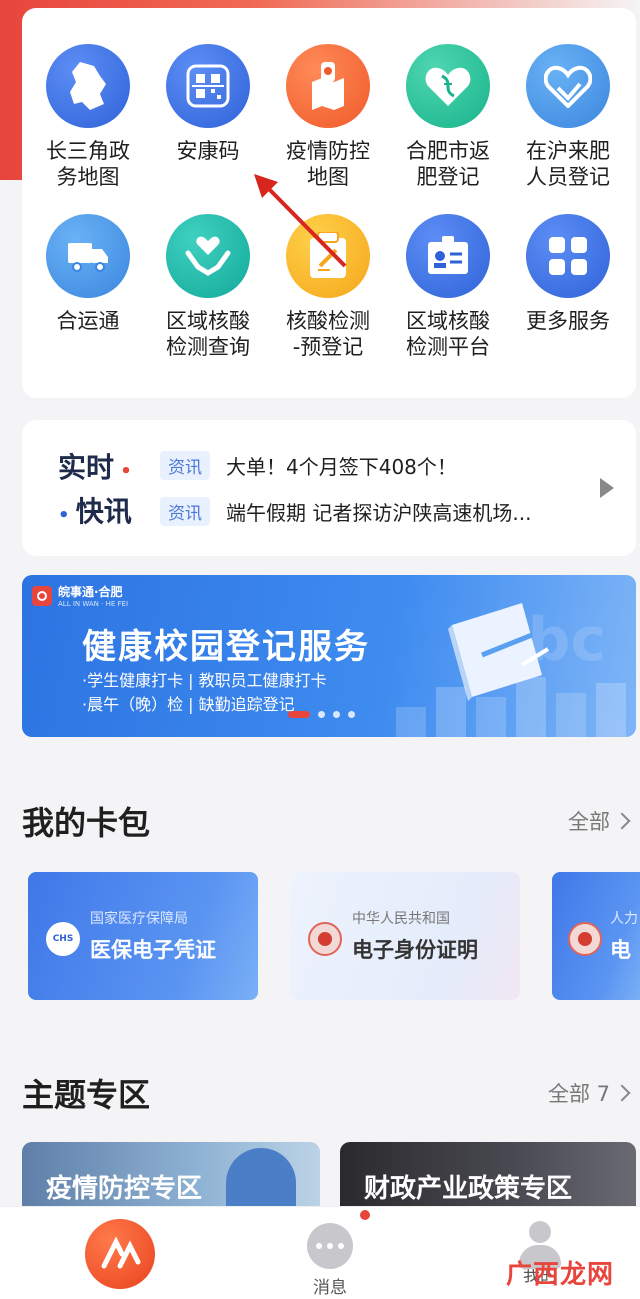  What do you see at coordinates (624, 919) in the screenshot?
I see `card-issuer: 人力` at bounding box center [624, 919].